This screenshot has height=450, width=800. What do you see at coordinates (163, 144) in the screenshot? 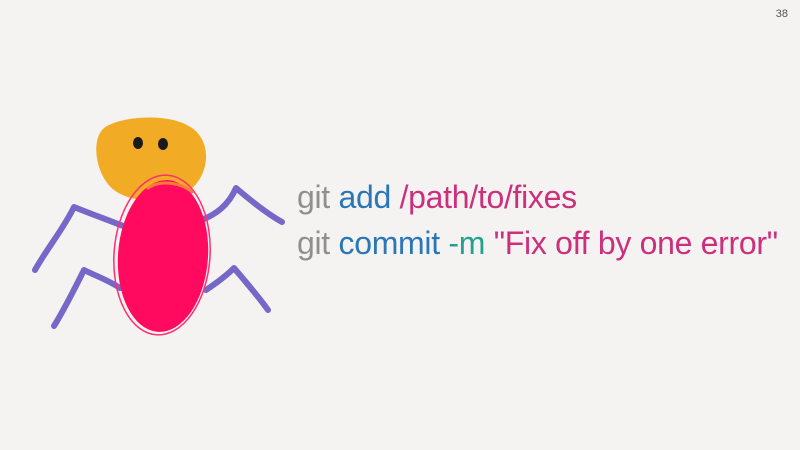
I see `bug-eye-right` at bounding box center [163, 144].